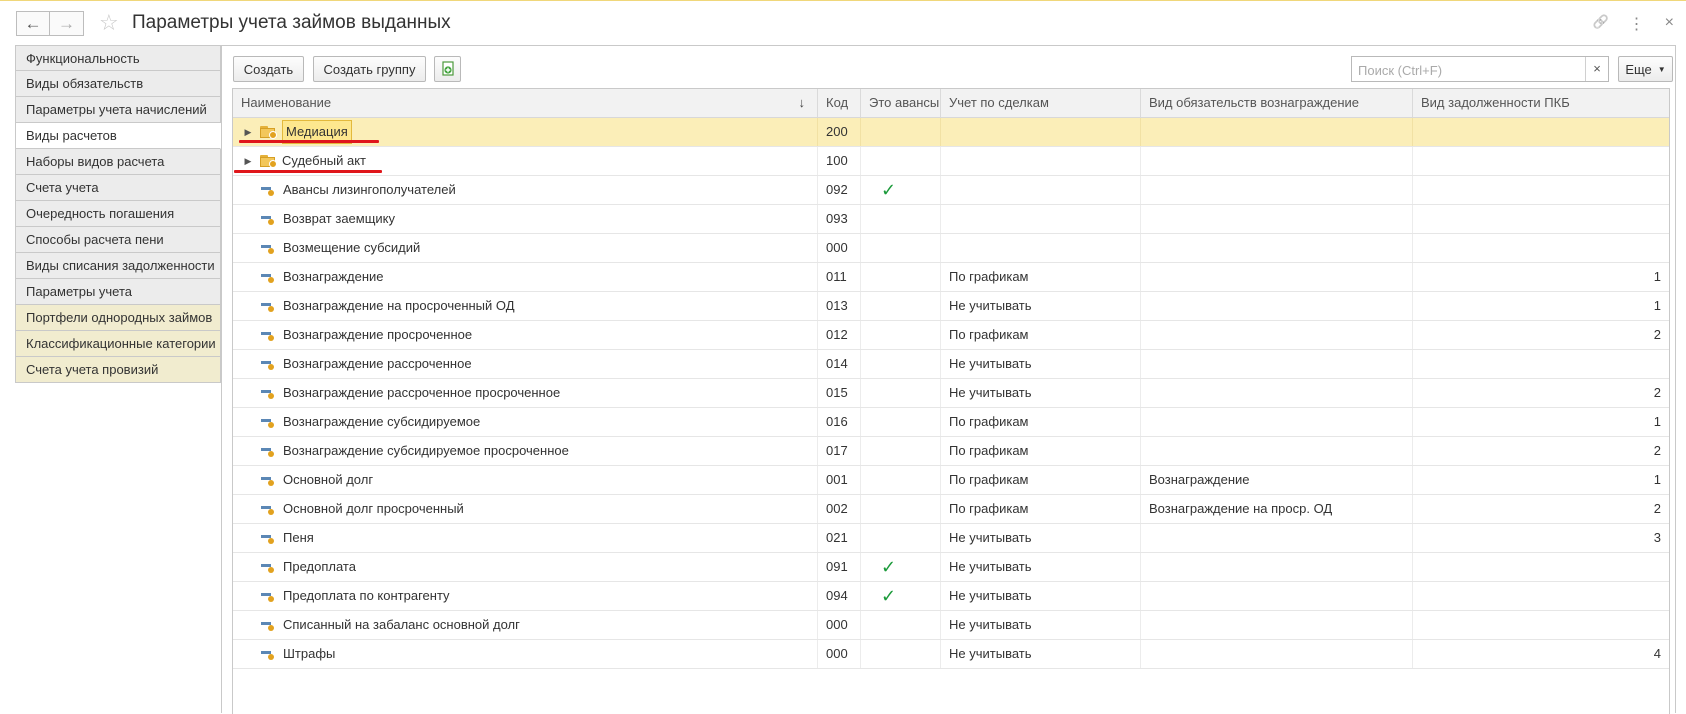  What do you see at coordinates (525, 103) in the screenshot?
I see `column-header: Наименование ↓` at bounding box center [525, 103].